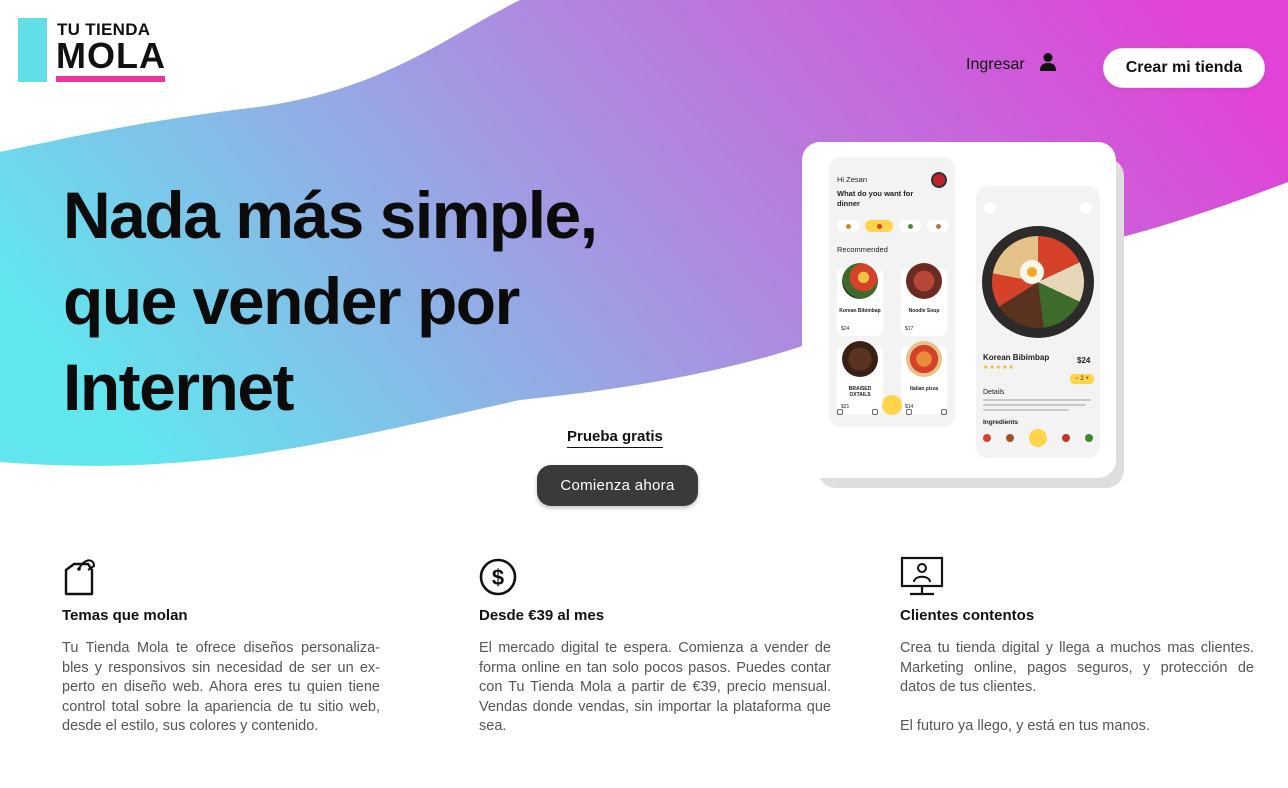 This screenshot has width=1288, height=788. What do you see at coordinates (1082, 379) in the screenshot?
I see `quantity-stepper: − 2 +` at bounding box center [1082, 379].